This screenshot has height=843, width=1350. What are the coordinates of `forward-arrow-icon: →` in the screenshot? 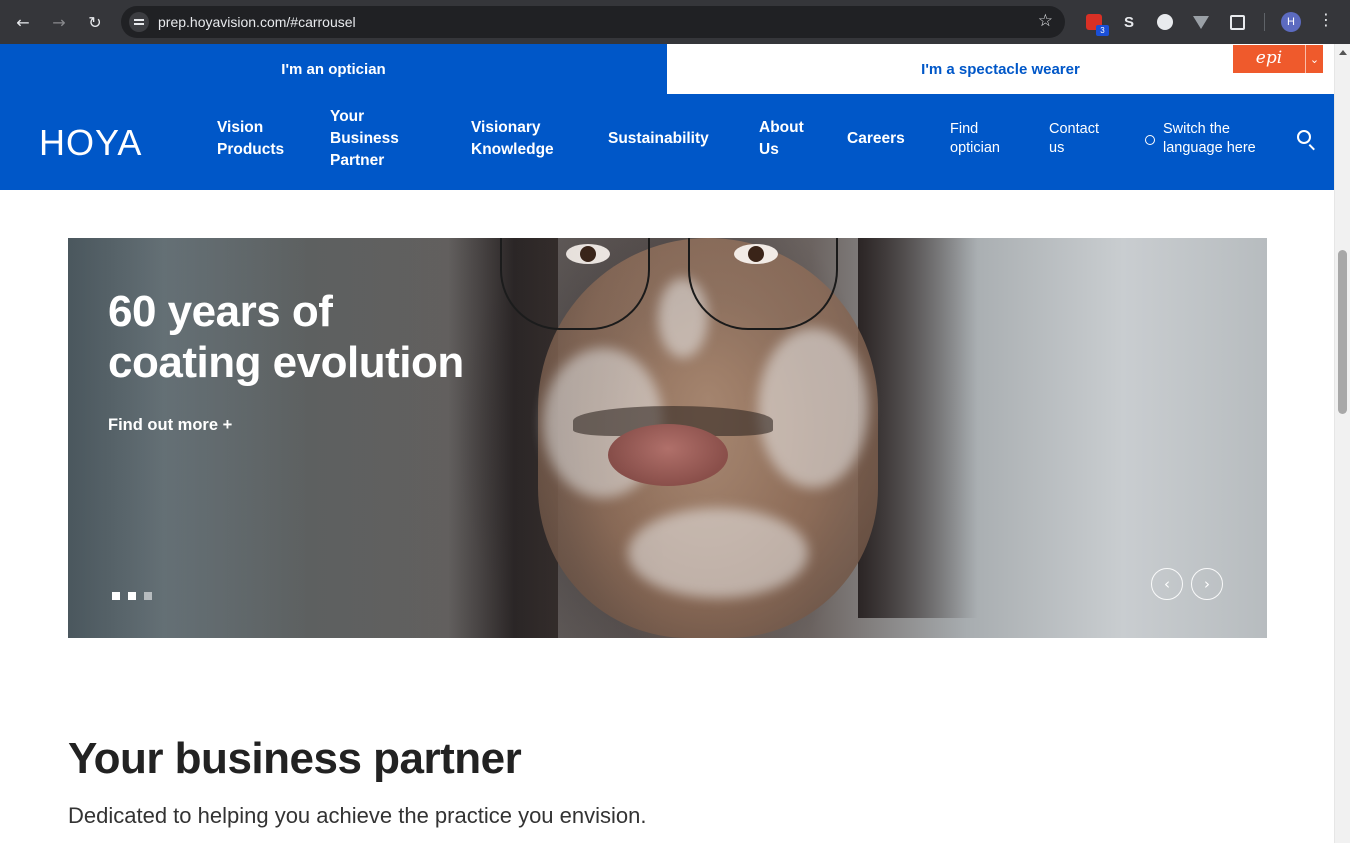 It's located at (59, 22).